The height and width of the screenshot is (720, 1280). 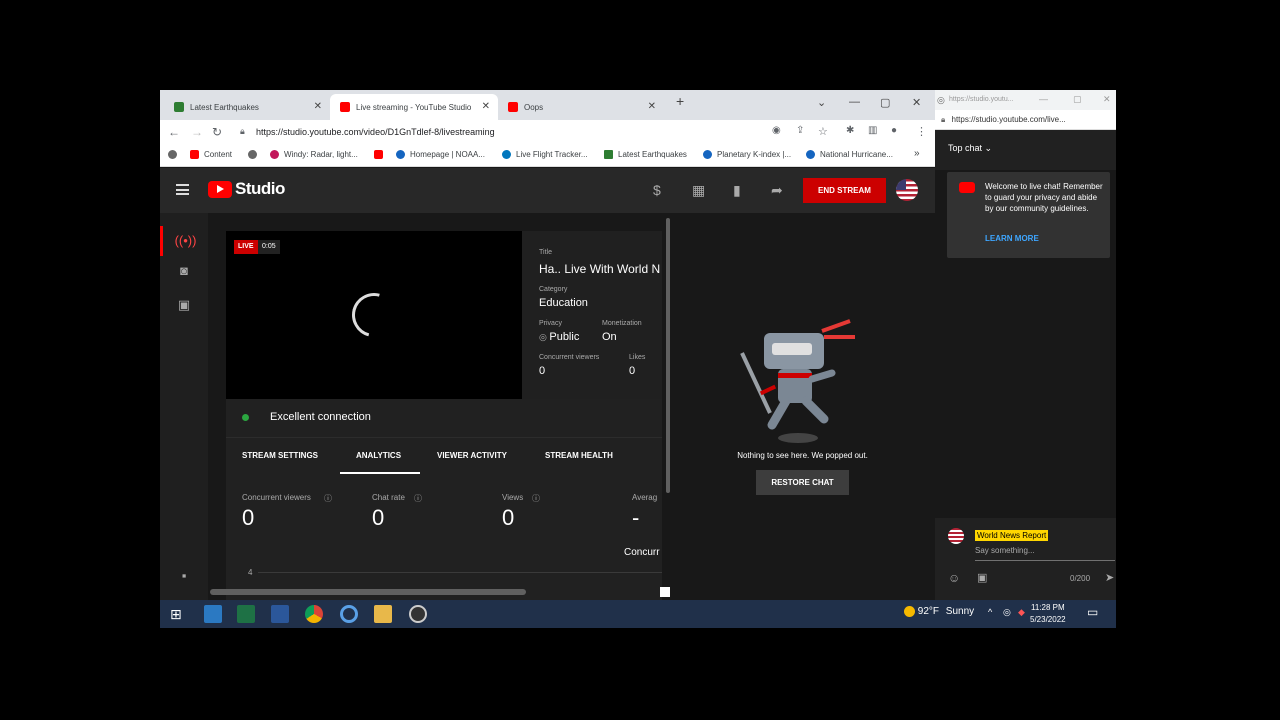 I want to click on metric-sublabel: Concurr, so click(x=642, y=552).